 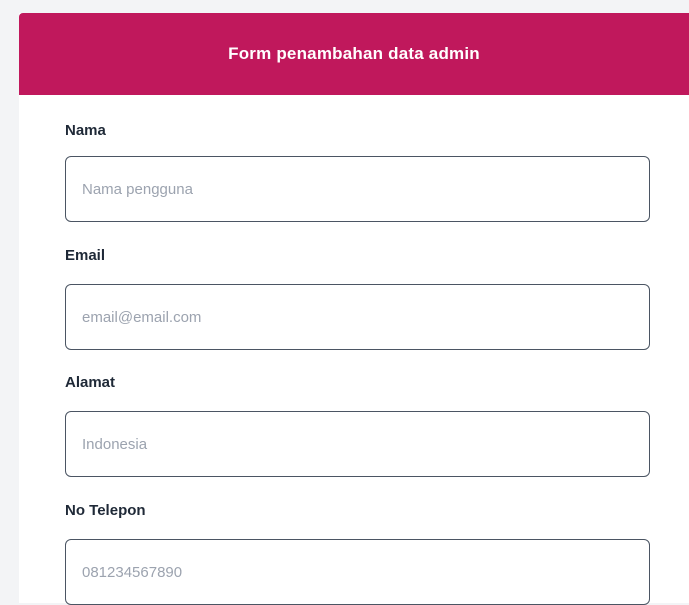 I want to click on name-input: Nama pengguna, so click(x=357, y=189).